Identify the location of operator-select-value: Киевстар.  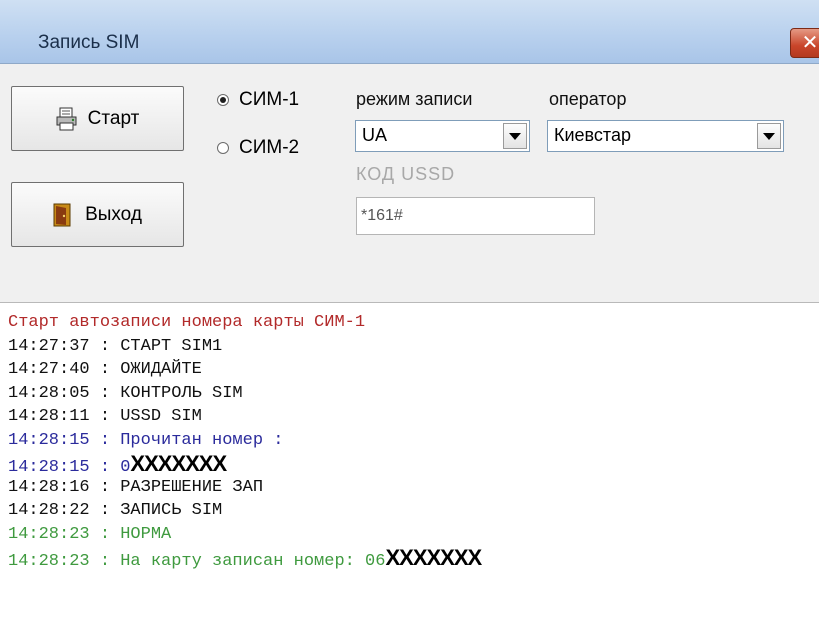
(592, 135).